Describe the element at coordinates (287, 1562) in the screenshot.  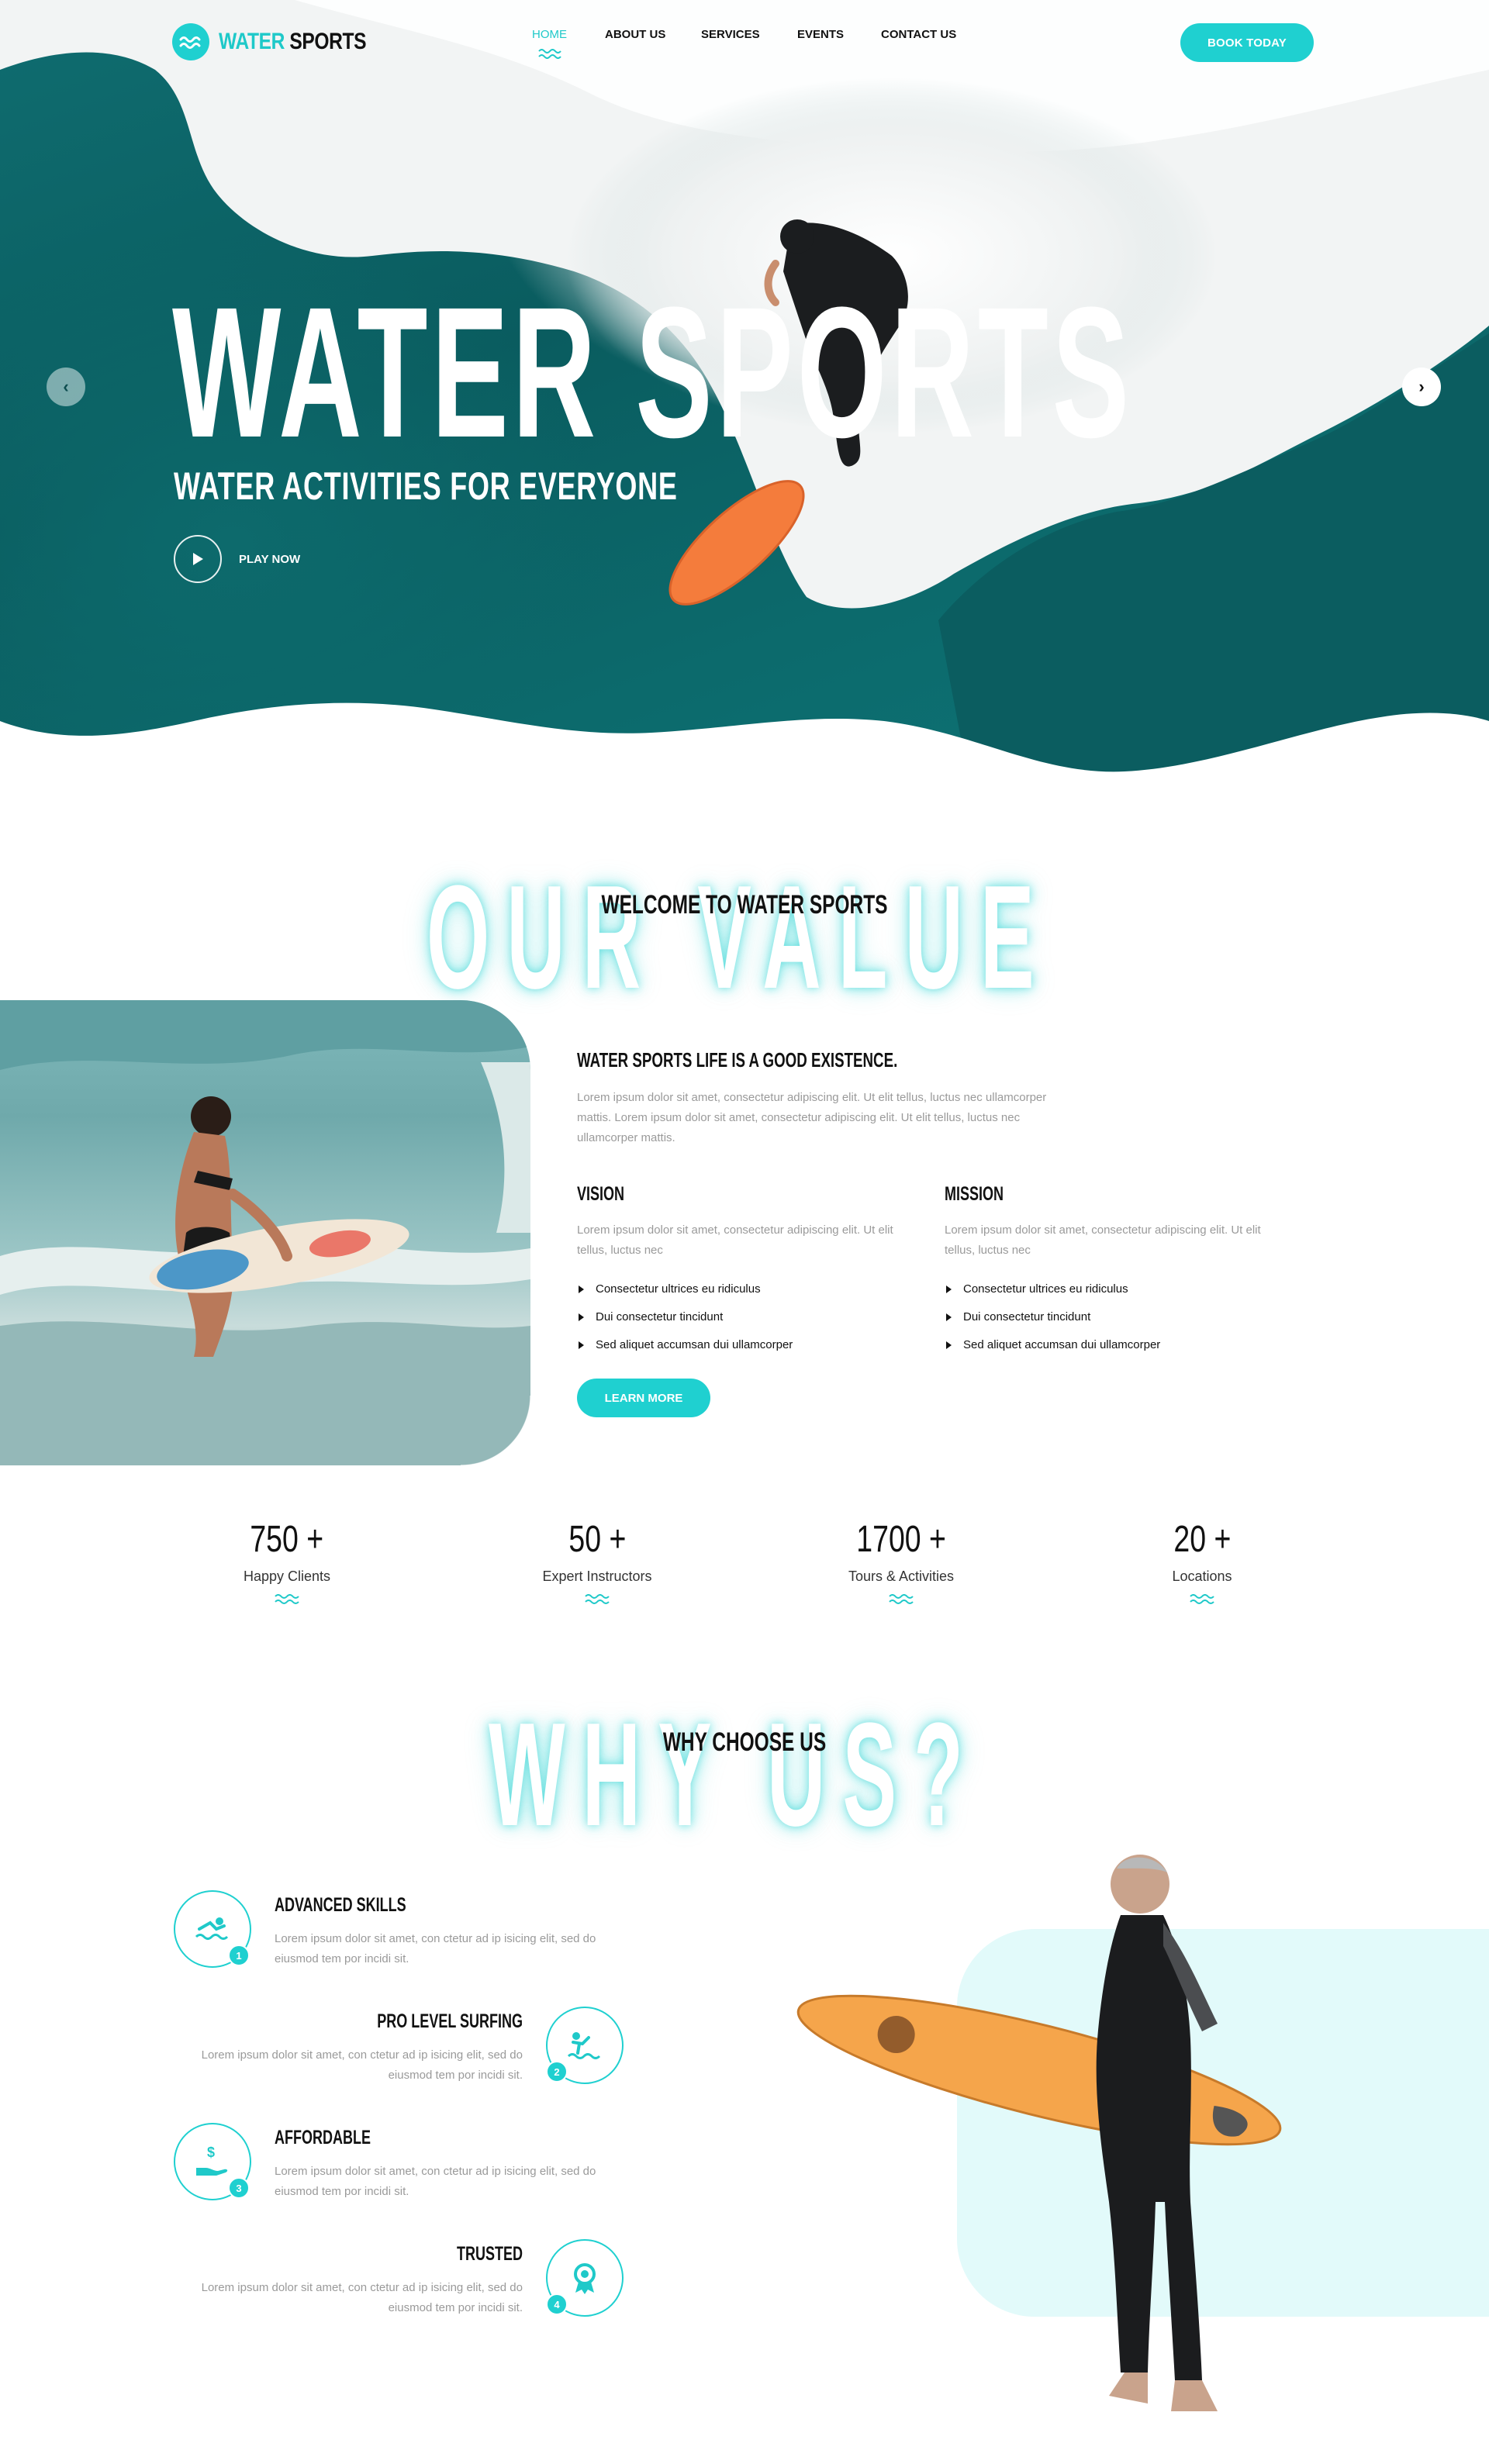
I see `stat-happy-clients: 750 + Happy Clients` at that location.